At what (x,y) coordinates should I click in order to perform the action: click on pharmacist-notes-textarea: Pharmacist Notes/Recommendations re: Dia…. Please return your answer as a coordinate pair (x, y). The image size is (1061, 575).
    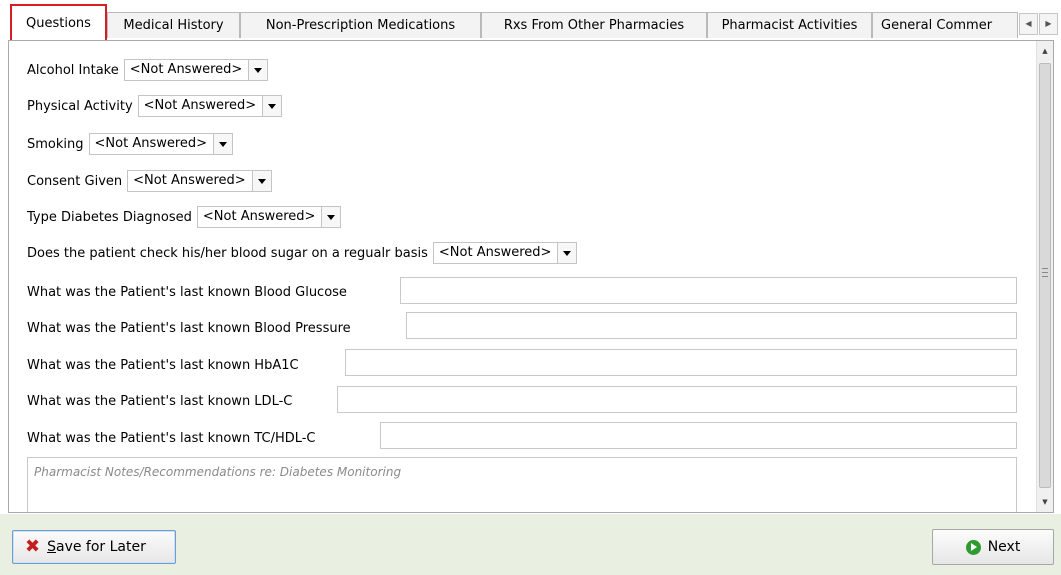
    Looking at the image, I should click on (522, 484).